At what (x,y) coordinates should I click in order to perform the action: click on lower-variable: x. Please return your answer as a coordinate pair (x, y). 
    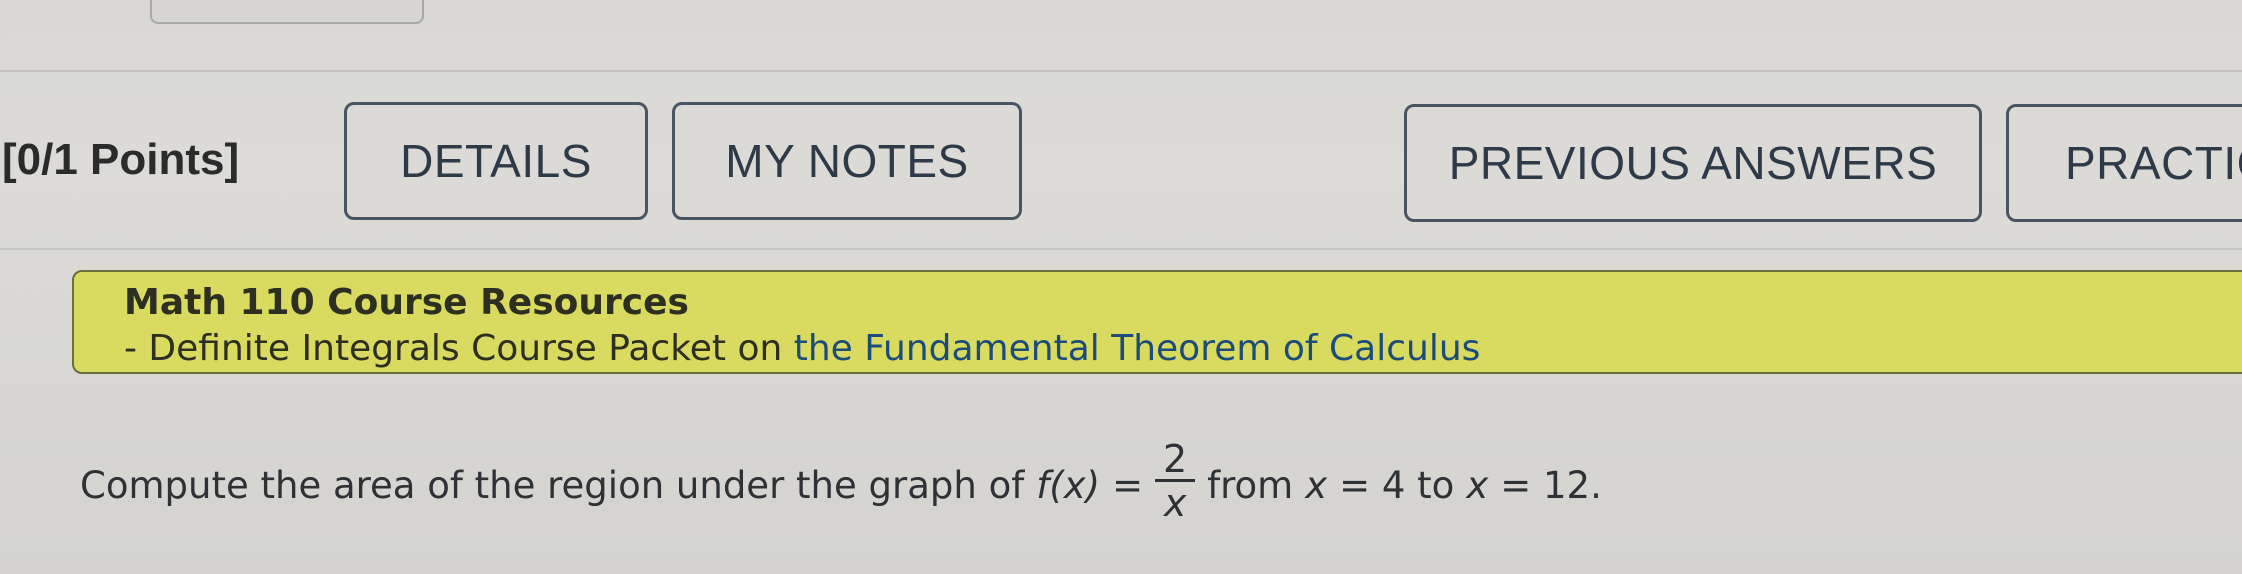
    Looking at the image, I should click on (1316, 485).